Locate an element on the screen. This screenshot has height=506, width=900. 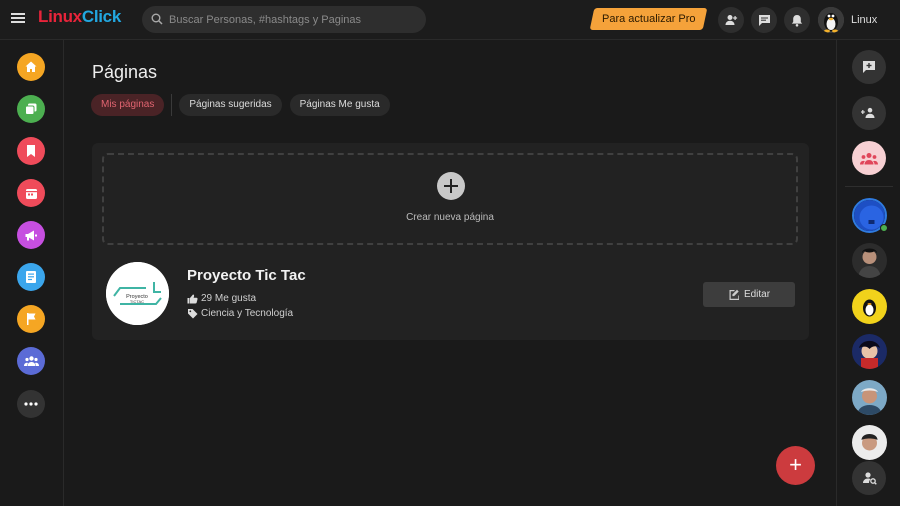
messages-button is located at coordinates (764, 20).